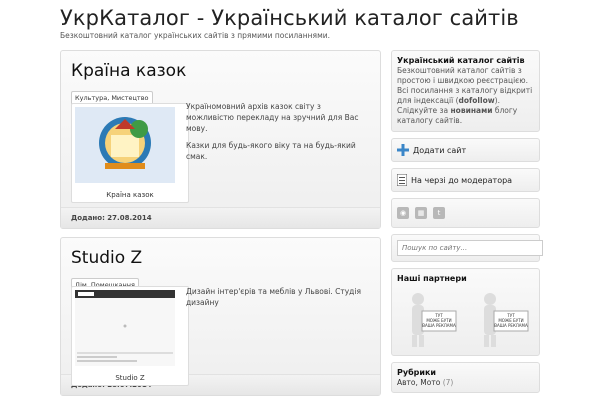  Describe the element at coordinates (220, 258) in the screenshot. I see `post-title: Studio Z` at that location.